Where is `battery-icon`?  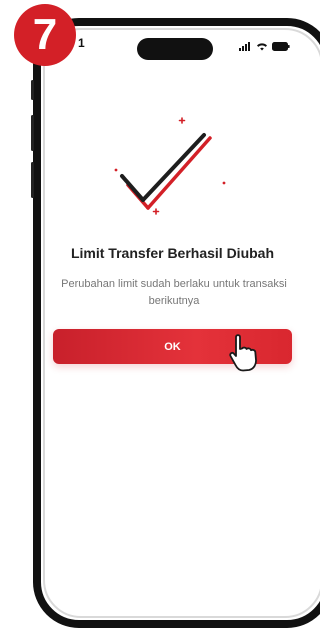
battery-icon is located at coordinates (281, 46).